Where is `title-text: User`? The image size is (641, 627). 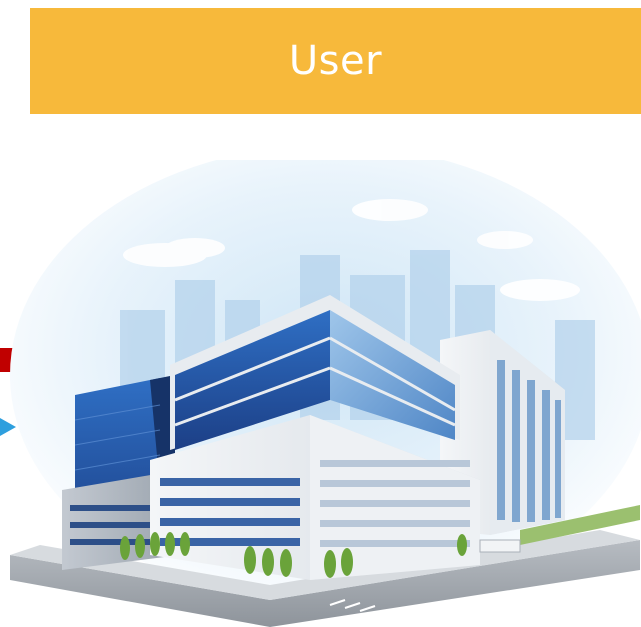 title-text: User is located at coordinates (335, 61).